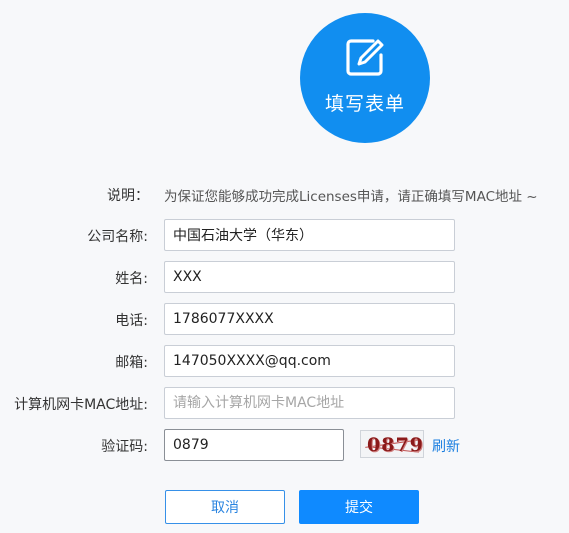  Describe the element at coordinates (81, 405) in the screenshot. I see `mac-label: 计算机网卡MAC地址:` at that location.